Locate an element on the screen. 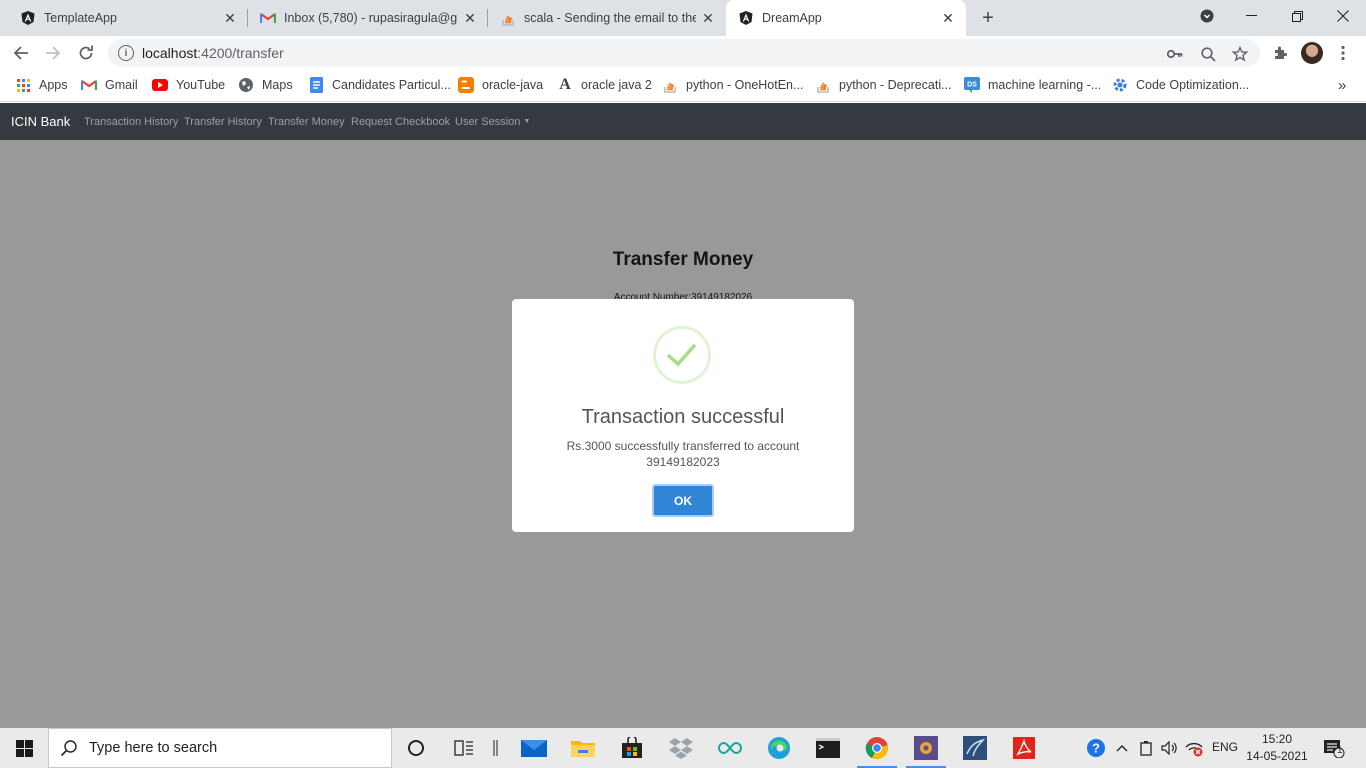 The height and width of the screenshot is (768, 1366). clock-date: 14-05-2021 is located at coordinates (1277, 756).